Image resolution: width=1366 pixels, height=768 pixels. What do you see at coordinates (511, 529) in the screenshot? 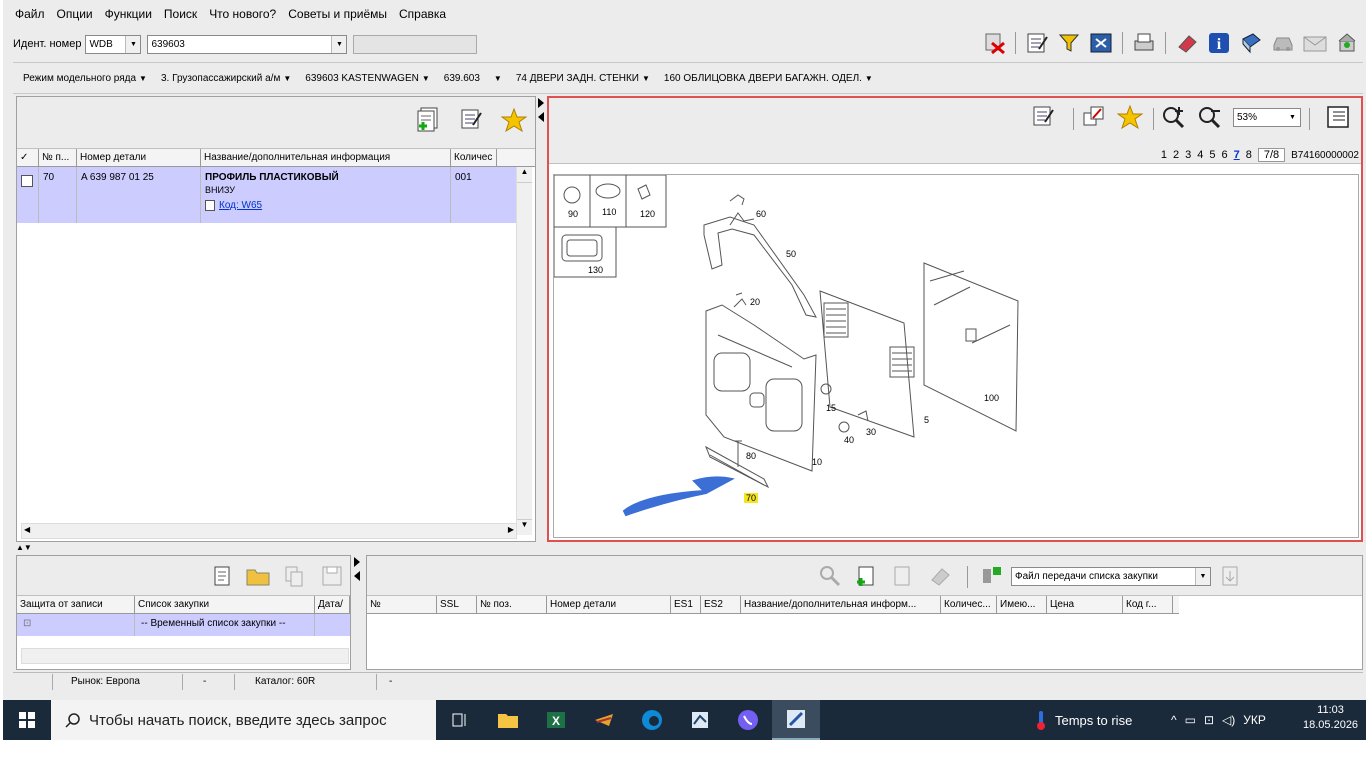
I see `scroll-right-icon: ▶` at bounding box center [511, 529].